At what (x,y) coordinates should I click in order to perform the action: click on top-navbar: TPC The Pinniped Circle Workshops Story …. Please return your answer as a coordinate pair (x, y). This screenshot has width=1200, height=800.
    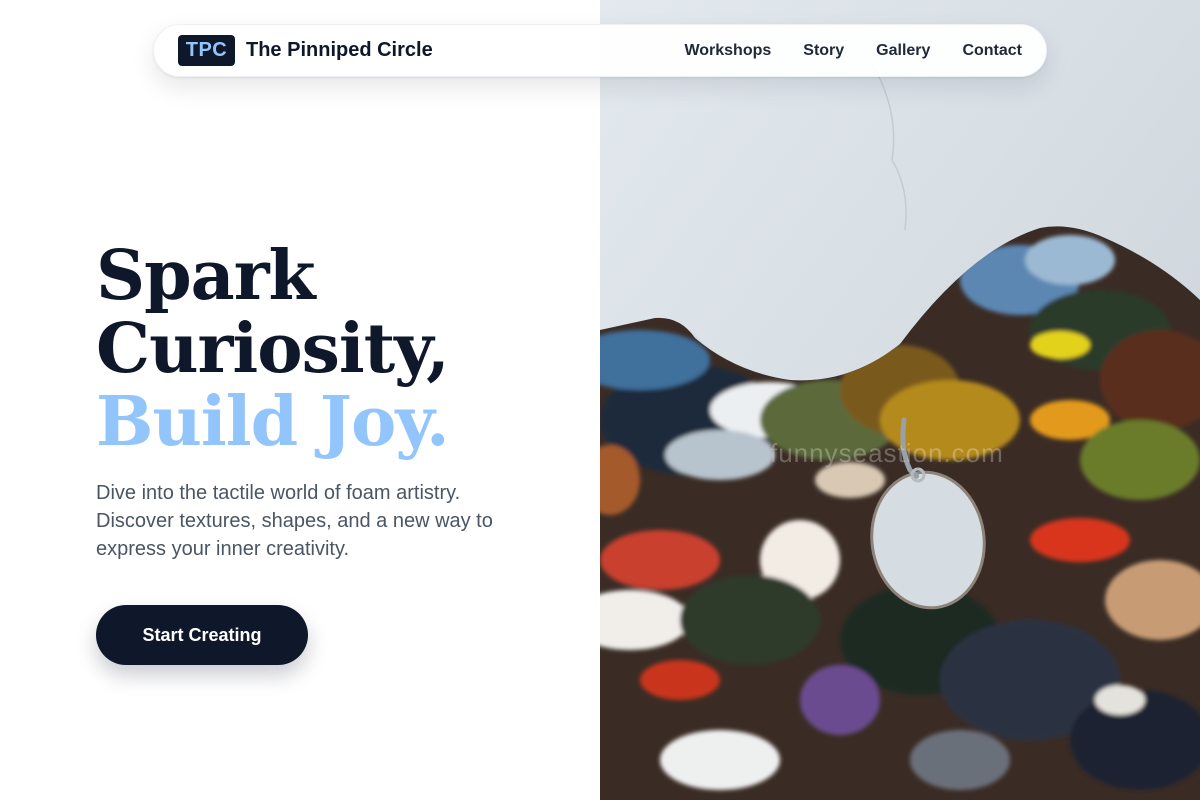
    Looking at the image, I should click on (600, 50).